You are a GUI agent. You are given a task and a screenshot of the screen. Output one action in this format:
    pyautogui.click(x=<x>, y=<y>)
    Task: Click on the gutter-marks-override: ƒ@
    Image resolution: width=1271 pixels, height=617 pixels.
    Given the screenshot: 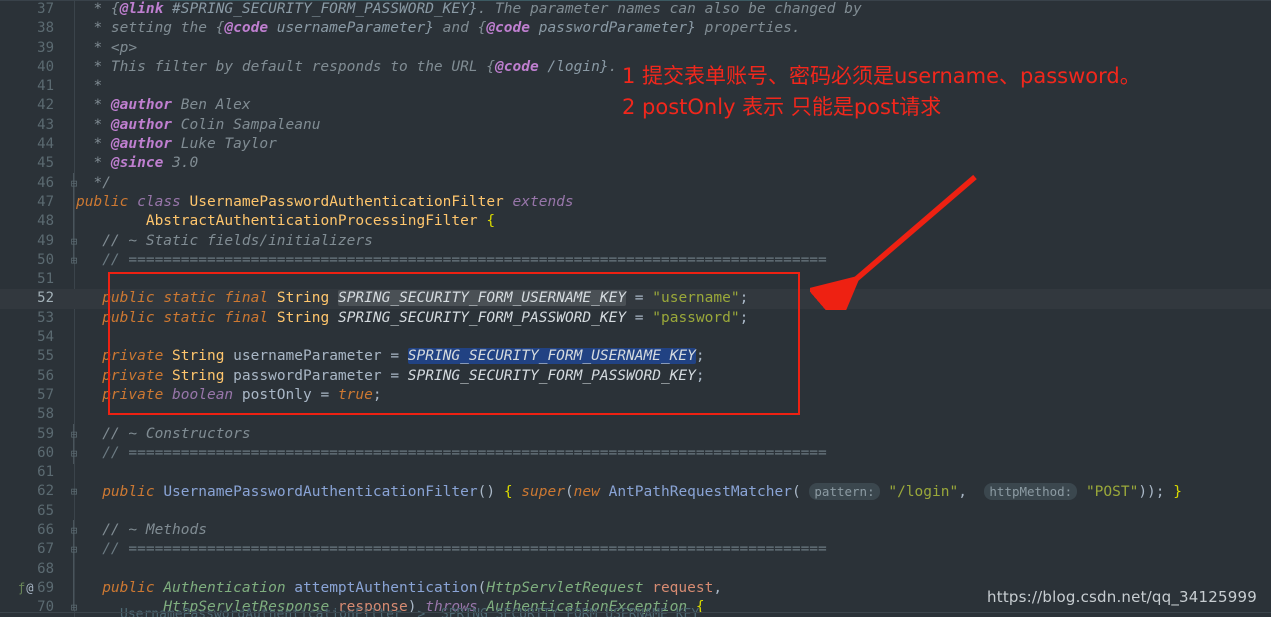 What is the action you would take?
    pyautogui.click(x=40, y=588)
    